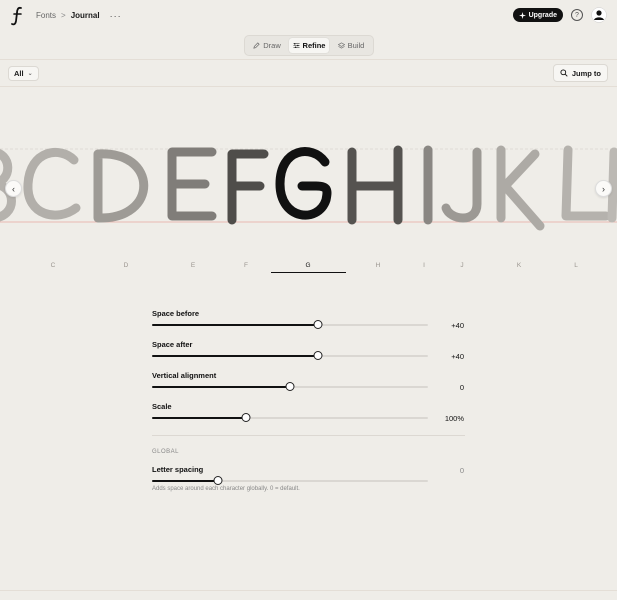  I want to click on scale-slider, so click(290, 417).